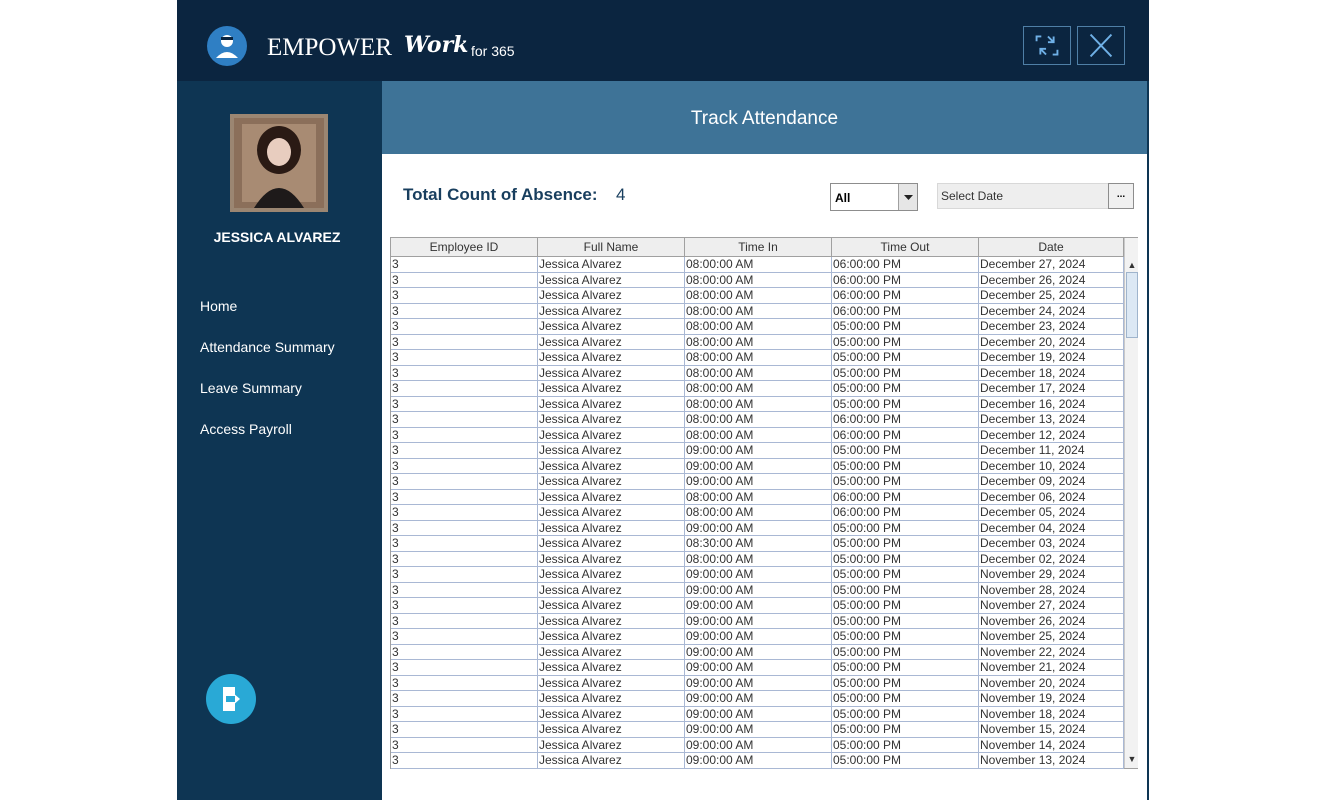 This screenshot has height=800, width=1326. Describe the element at coordinates (1132, 265) in the screenshot. I see `scroll-up-icon: ▲` at that location.